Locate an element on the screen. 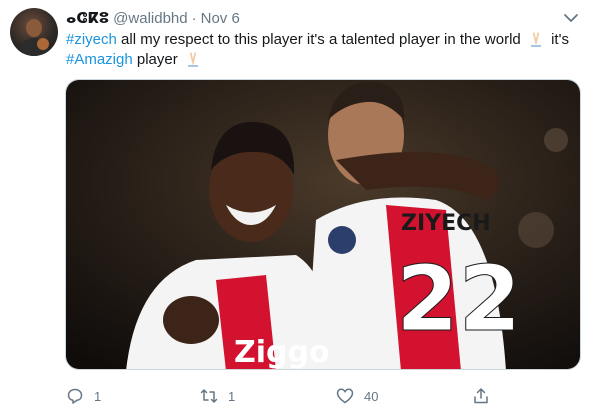 This screenshot has width=598, height=412. tweet-actions: 1 1 40 is located at coordinates (281, 396).